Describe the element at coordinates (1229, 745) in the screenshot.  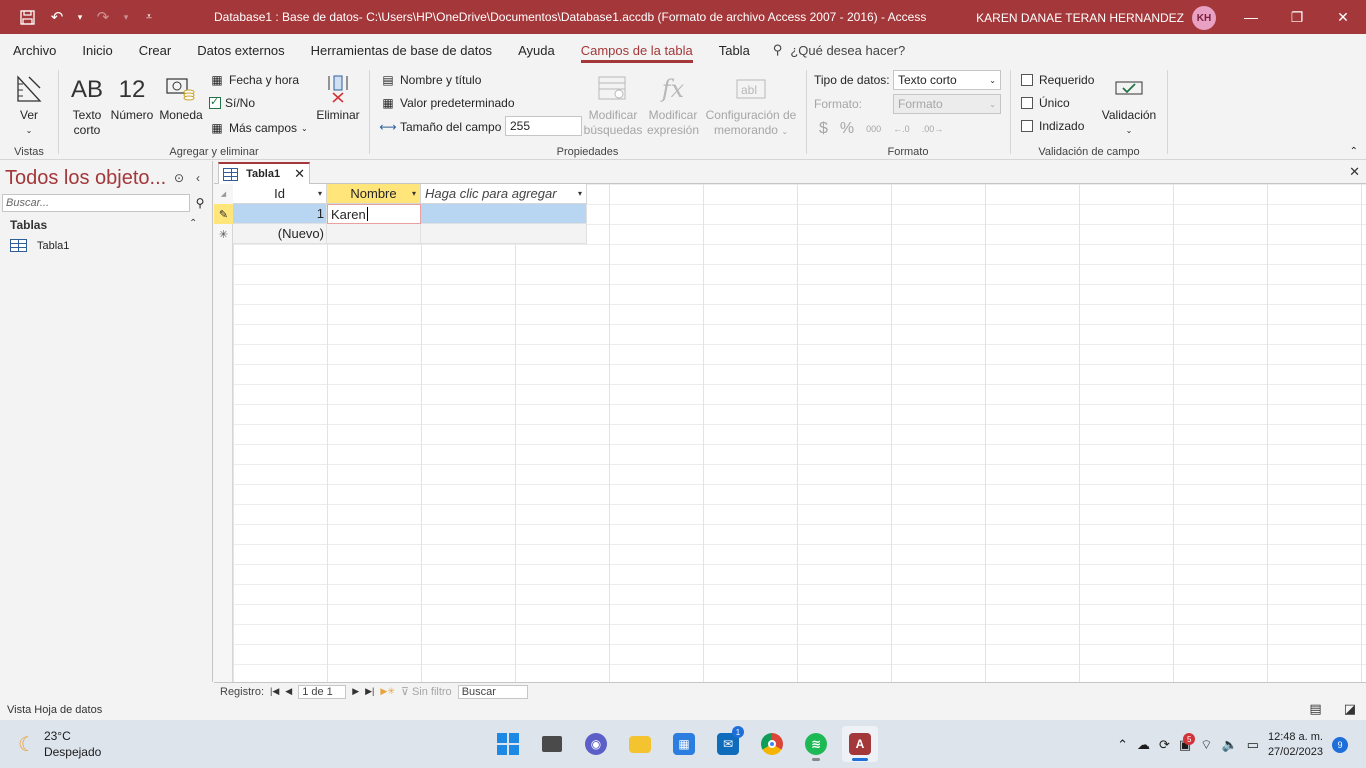
I see `volume-icon: 🔈` at that location.